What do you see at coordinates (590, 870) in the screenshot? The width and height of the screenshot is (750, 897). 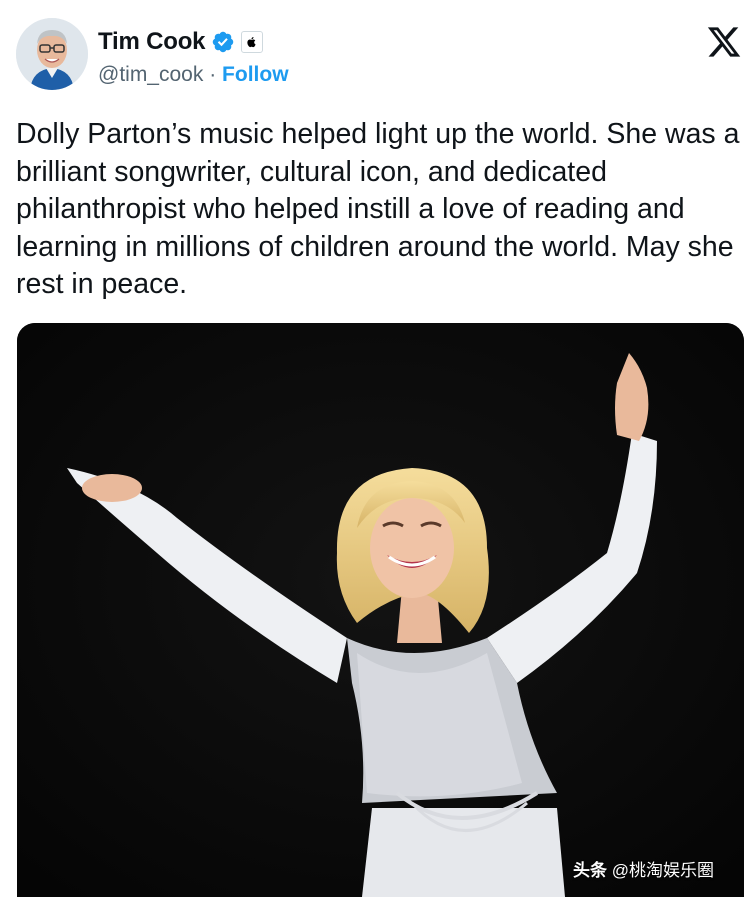 I see `watermark-brand: 头条` at bounding box center [590, 870].